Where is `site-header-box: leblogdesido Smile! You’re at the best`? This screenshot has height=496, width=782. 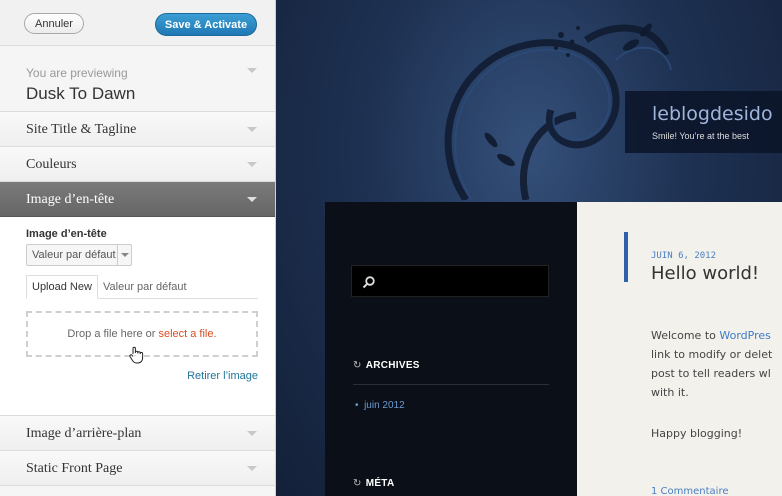
site-header-box: leblogdesido Smile! You’re at the best is located at coordinates (703, 122).